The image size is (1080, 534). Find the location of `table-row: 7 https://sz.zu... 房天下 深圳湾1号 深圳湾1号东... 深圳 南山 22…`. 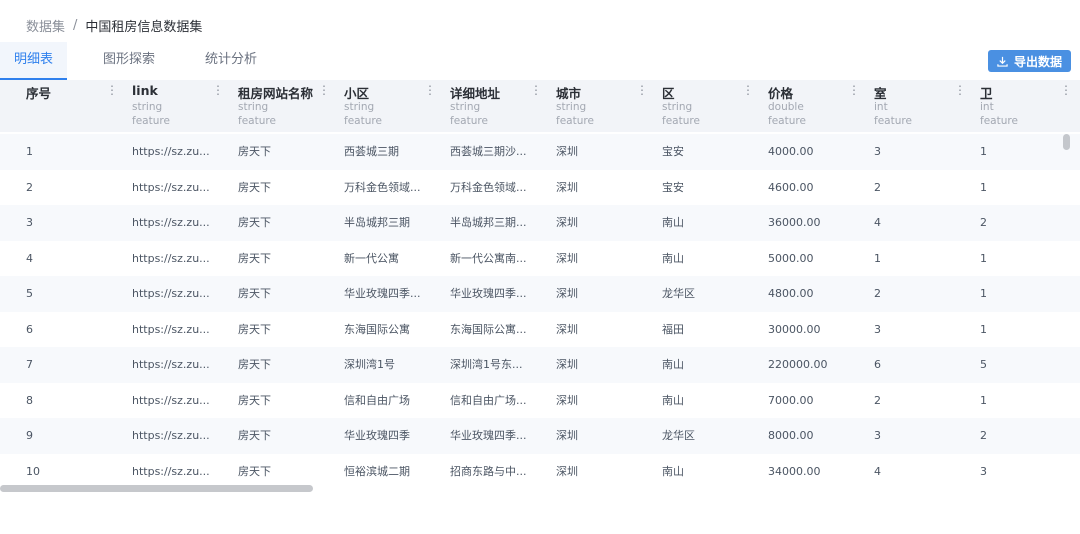

table-row: 7 https://sz.zu... 房天下 深圳湾1号 深圳湾1号东... 深圳 南山 22… is located at coordinates (540, 365).